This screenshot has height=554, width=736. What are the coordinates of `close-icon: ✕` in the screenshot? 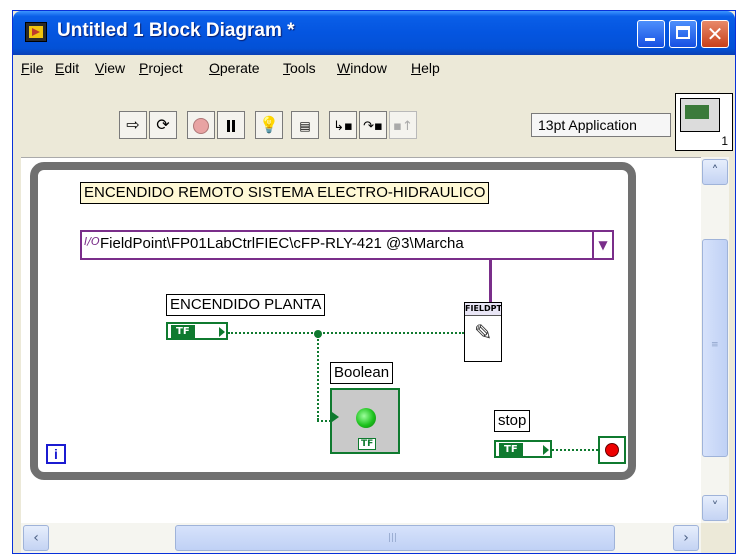 It's located at (715, 34).